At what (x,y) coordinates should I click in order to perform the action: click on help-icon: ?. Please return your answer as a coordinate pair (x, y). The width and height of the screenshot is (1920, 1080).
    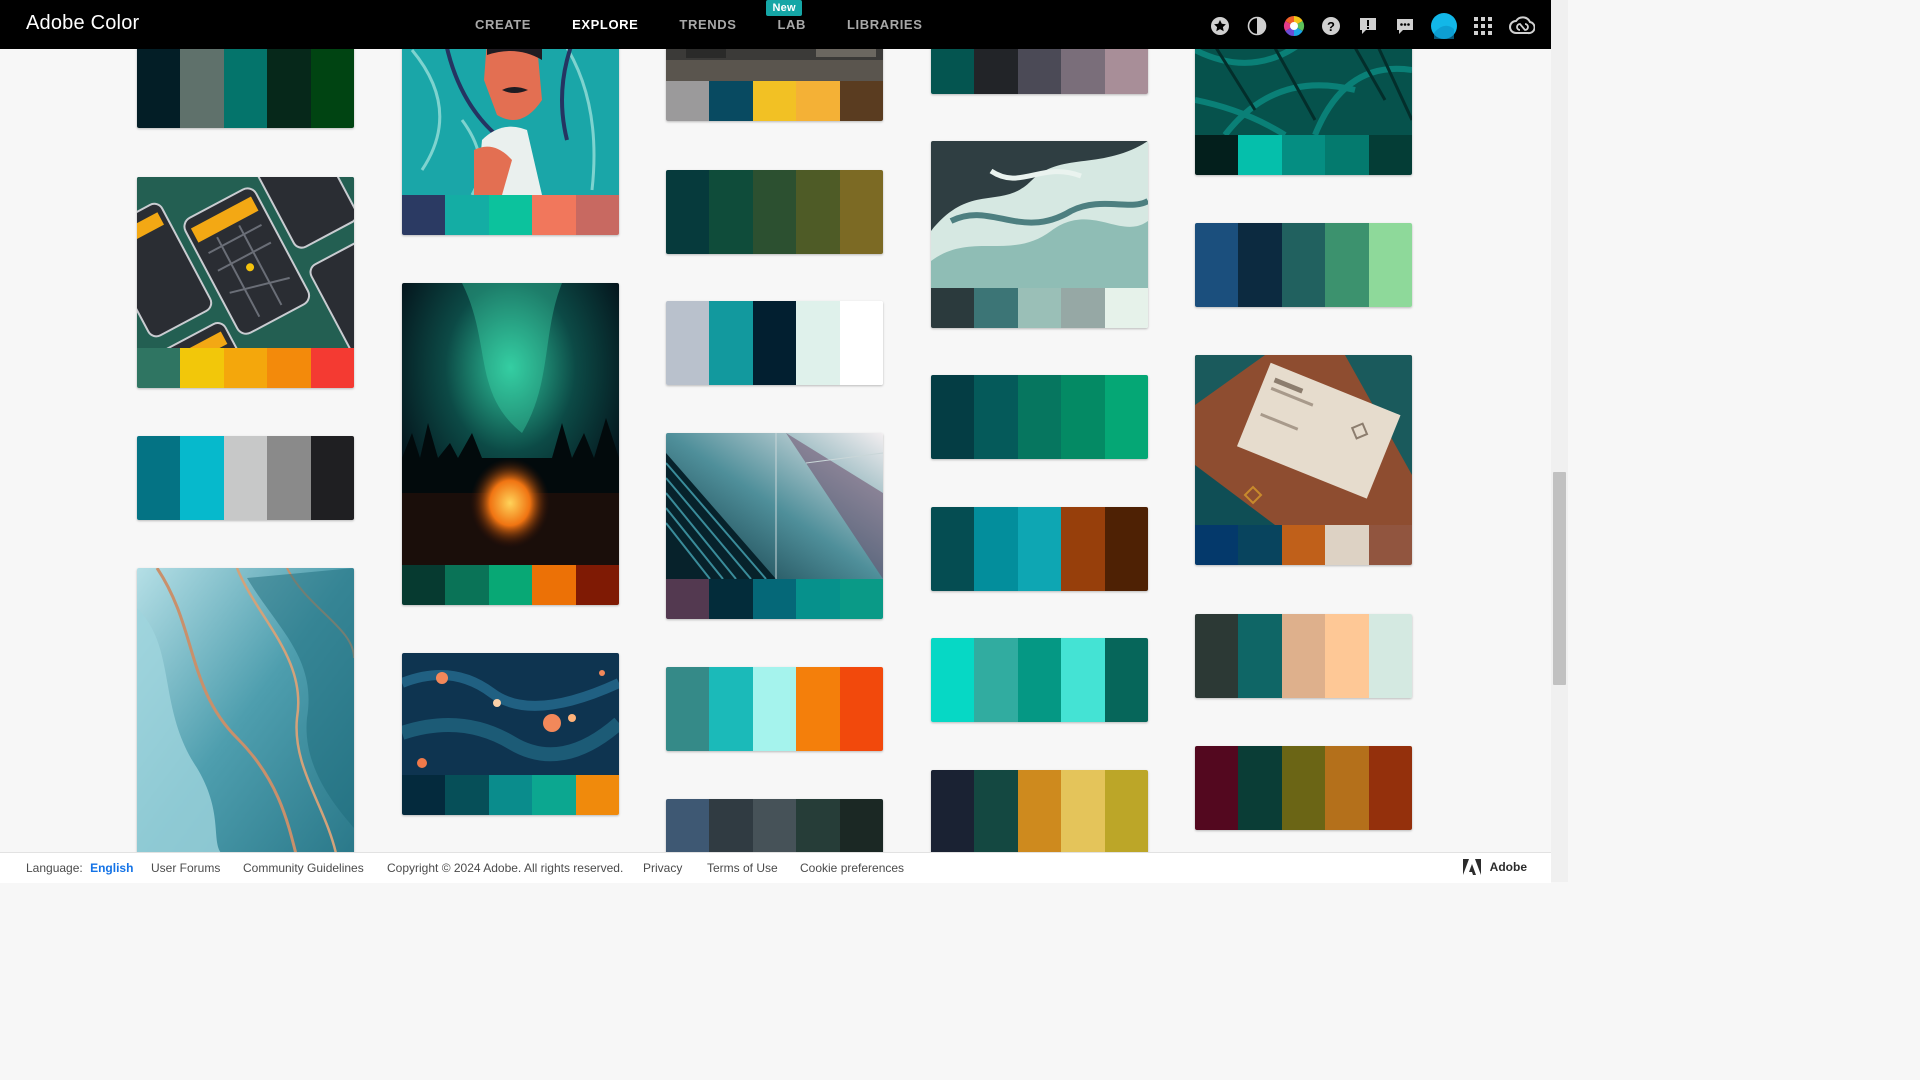
    Looking at the image, I should click on (1331, 26).